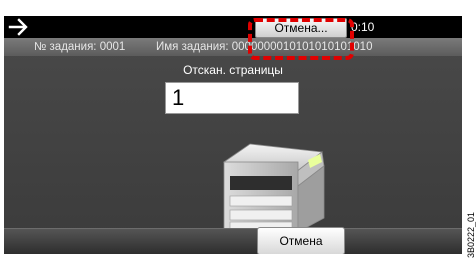 Image resolution: width=476 pixels, height=266 pixels. I want to click on timer-display: 0:10, so click(363, 27).